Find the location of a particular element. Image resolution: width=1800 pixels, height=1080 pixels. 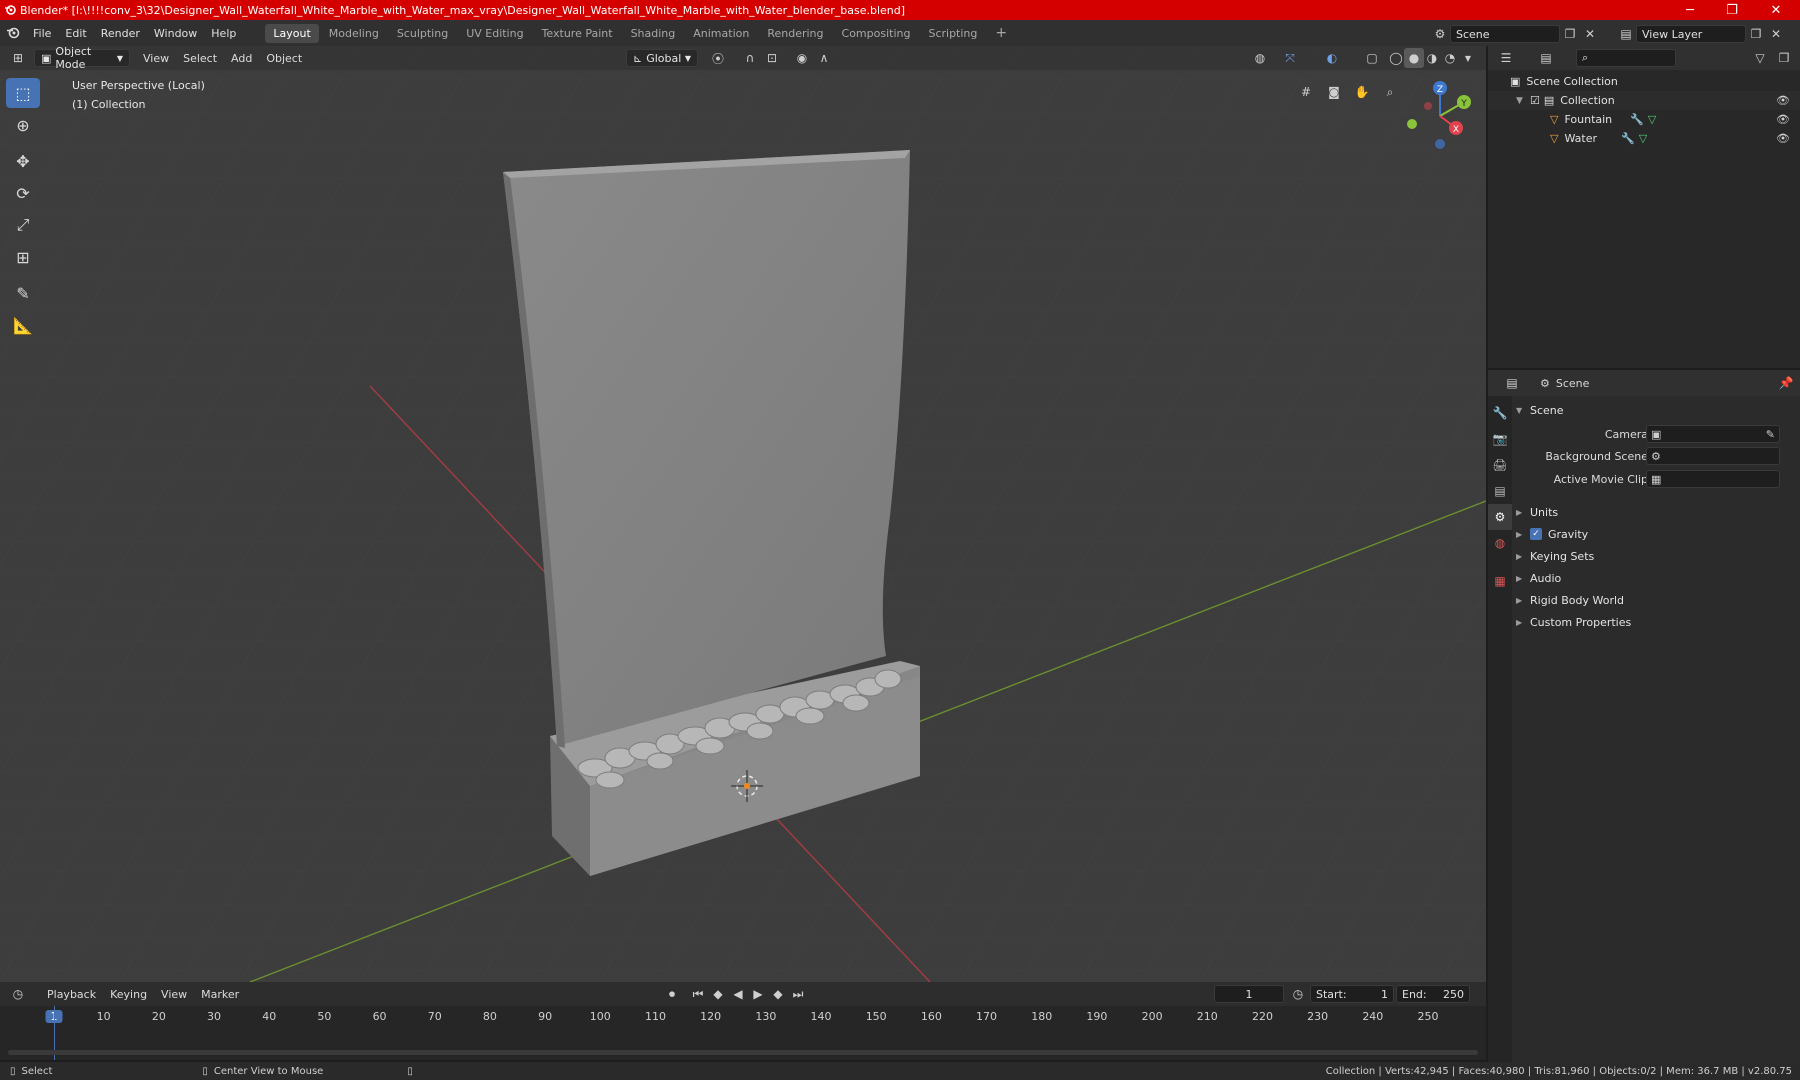

tab-texture-paint: Texture Paint is located at coordinates (577, 33).